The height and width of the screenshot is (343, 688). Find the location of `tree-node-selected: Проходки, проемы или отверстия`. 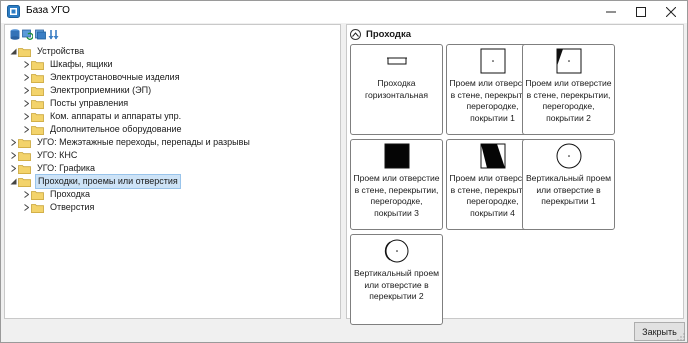

tree-node-selected: Проходки, проемы или отверстия is located at coordinates (94, 181).